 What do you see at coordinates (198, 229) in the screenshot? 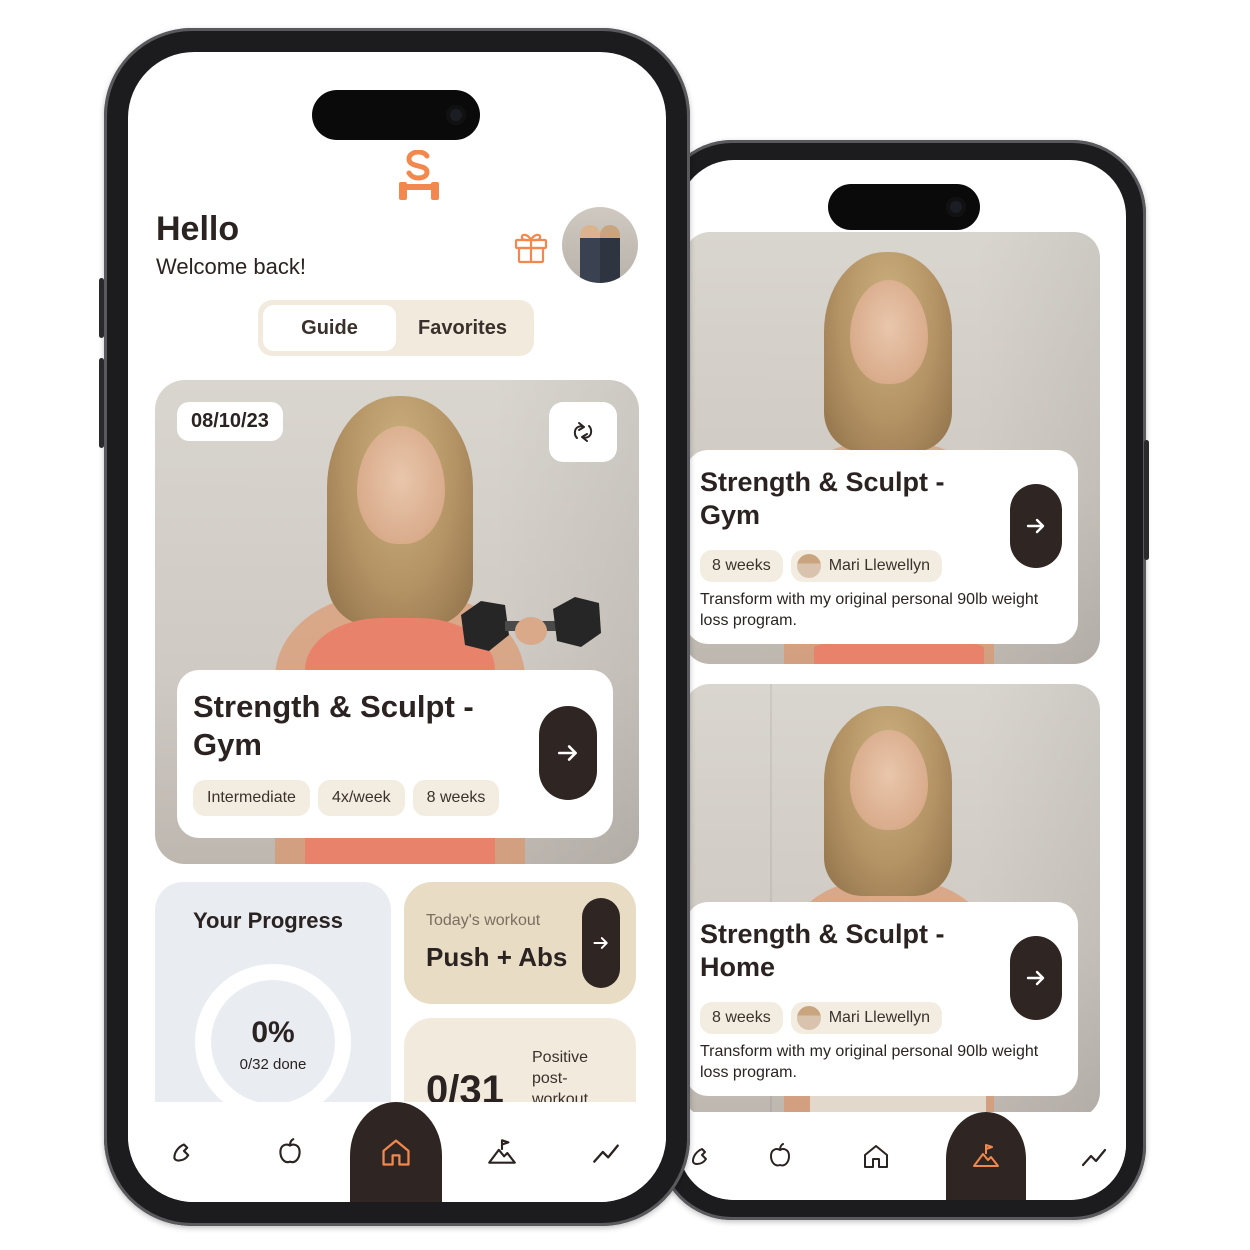
I see `greeting-title: Hello` at bounding box center [198, 229].